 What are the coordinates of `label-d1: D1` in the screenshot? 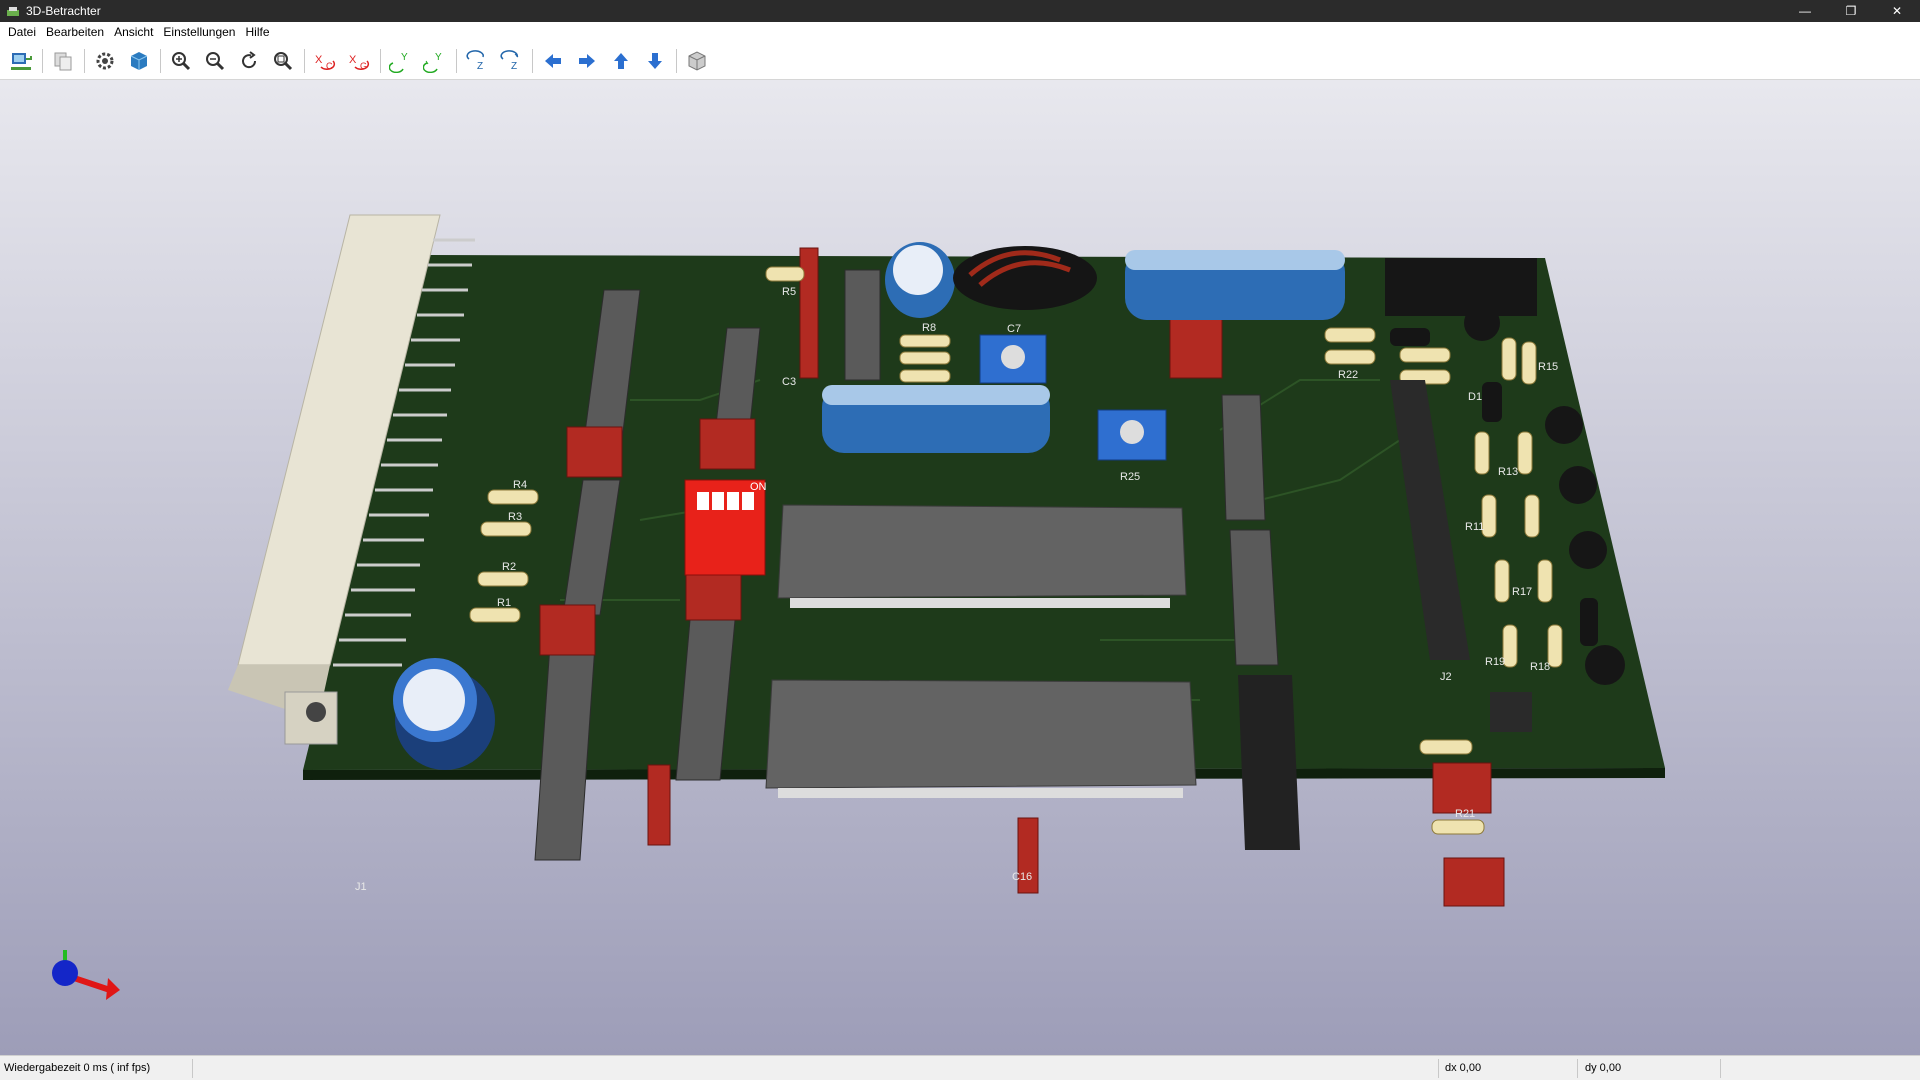 It's located at (1475, 397).